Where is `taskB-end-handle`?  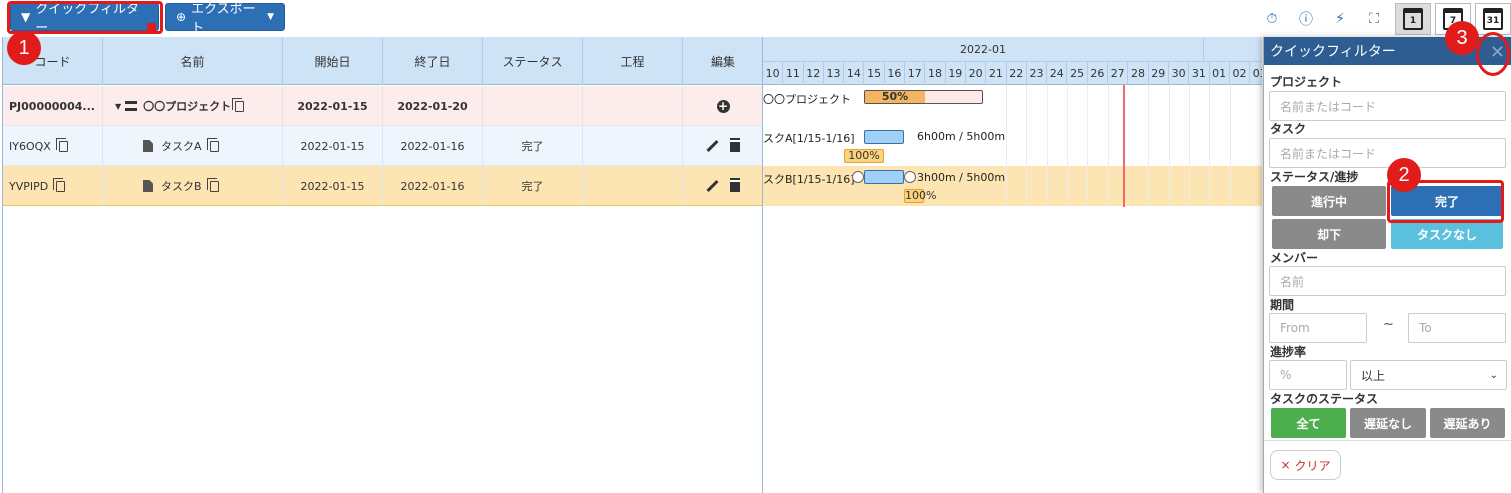
taskB-end-handle is located at coordinates (910, 177).